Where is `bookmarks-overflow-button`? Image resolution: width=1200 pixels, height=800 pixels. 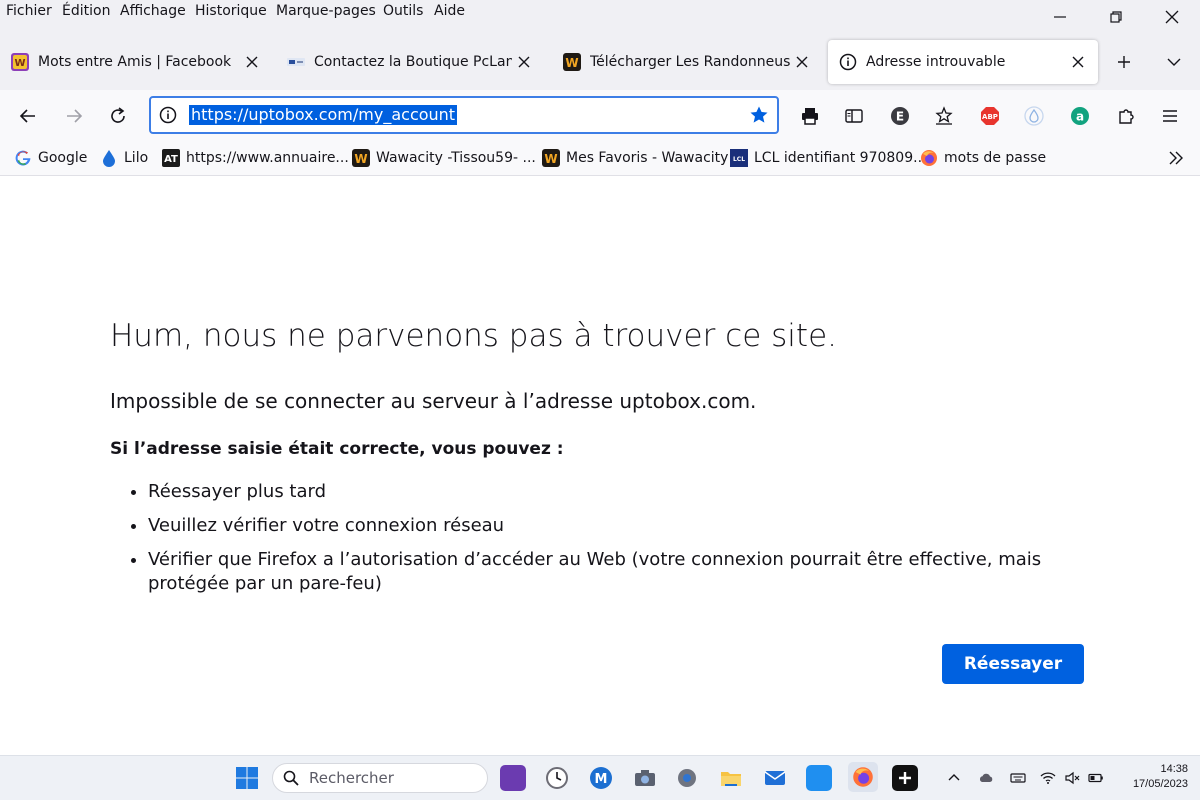
bookmarks-overflow-button is located at coordinates (1176, 158).